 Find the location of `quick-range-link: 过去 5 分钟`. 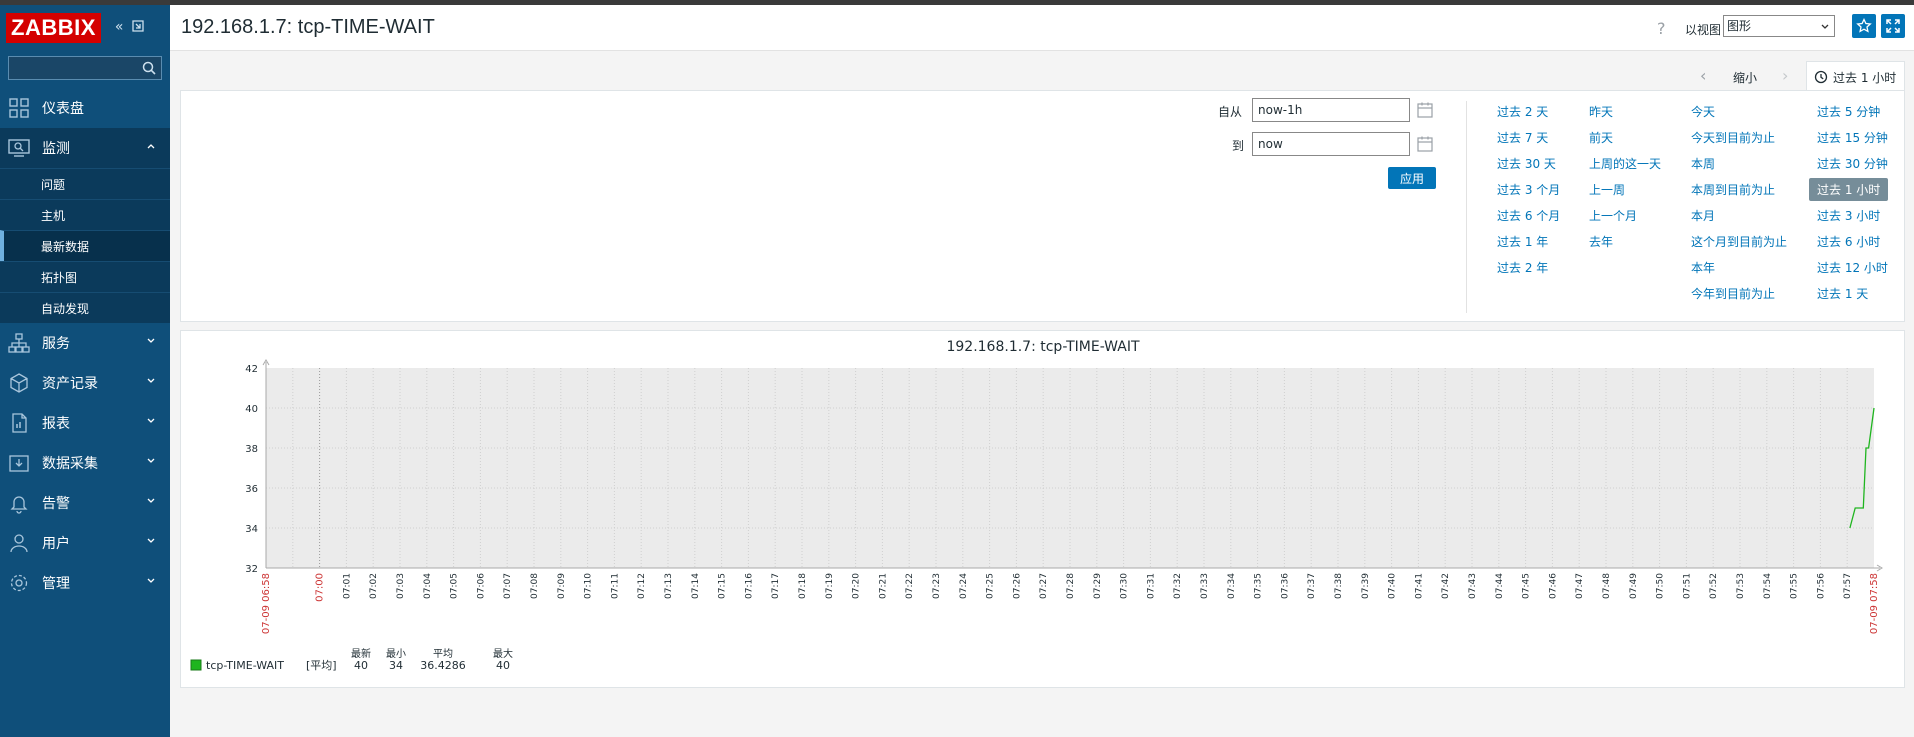

quick-range-link: 过去 5 分钟 is located at coordinates (1848, 111).